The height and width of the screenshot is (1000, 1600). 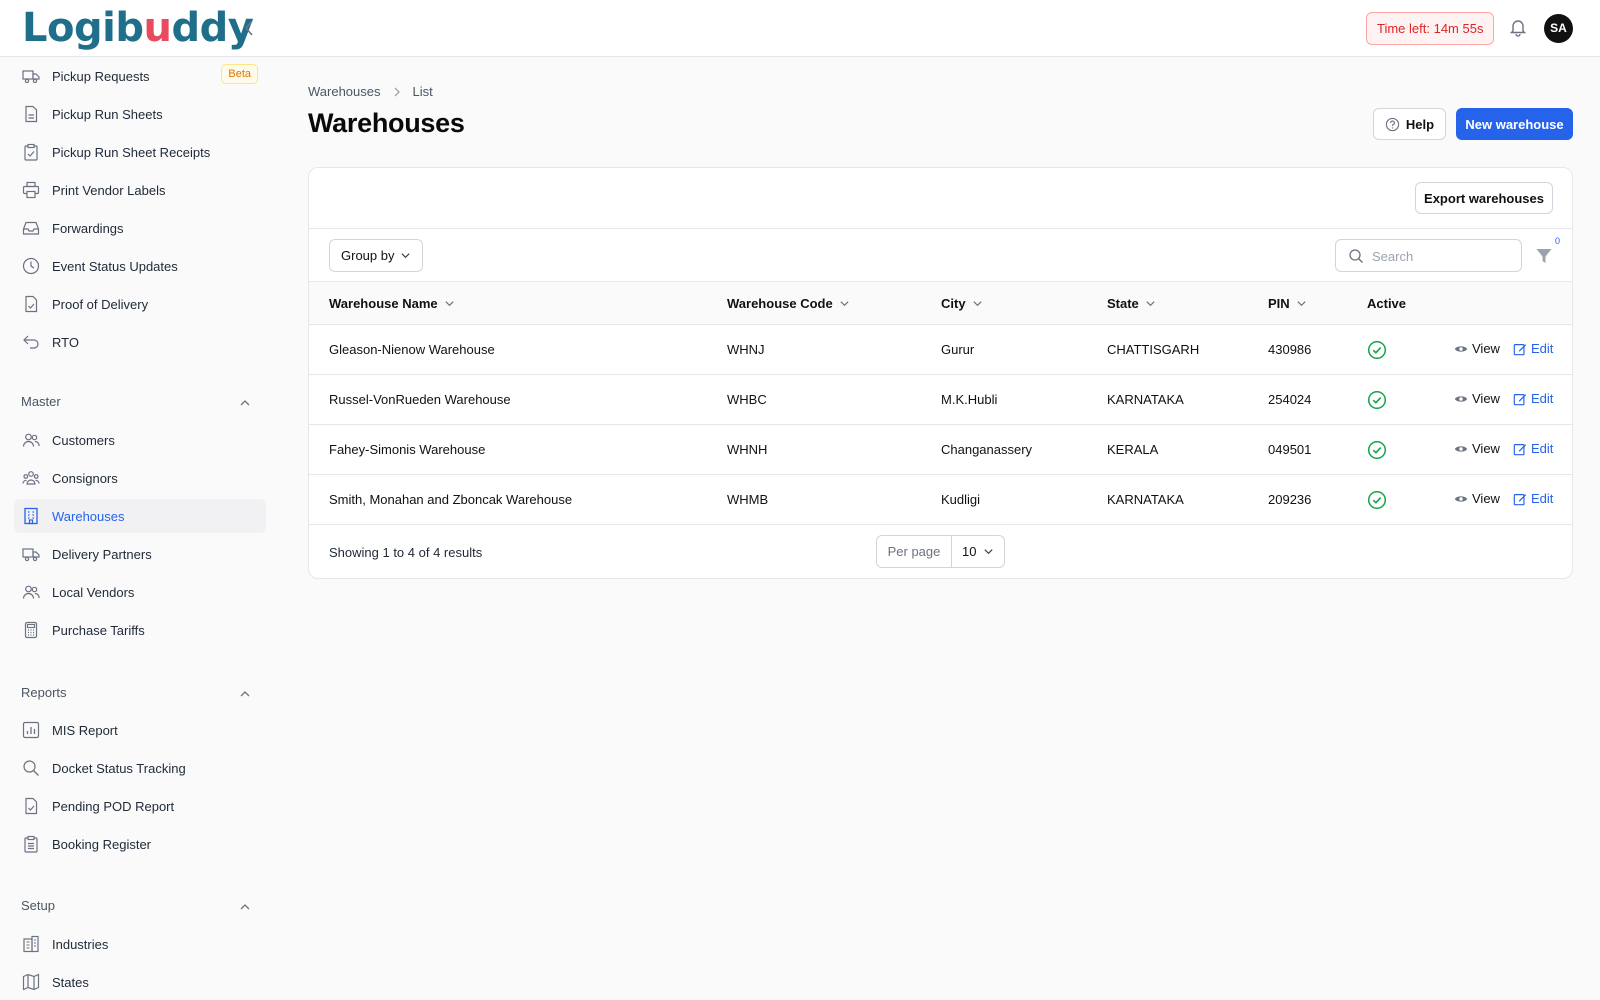 What do you see at coordinates (1153, 349) in the screenshot?
I see `cell-state: CHATTISGARH` at bounding box center [1153, 349].